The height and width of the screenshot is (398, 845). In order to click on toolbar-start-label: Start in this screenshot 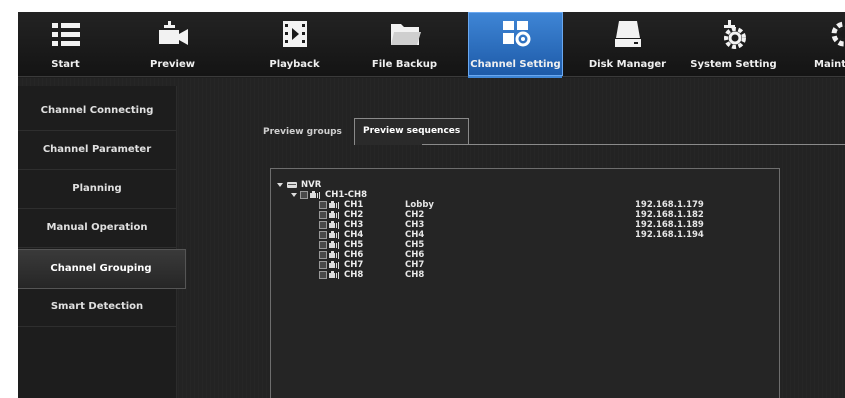, I will do `click(65, 64)`.